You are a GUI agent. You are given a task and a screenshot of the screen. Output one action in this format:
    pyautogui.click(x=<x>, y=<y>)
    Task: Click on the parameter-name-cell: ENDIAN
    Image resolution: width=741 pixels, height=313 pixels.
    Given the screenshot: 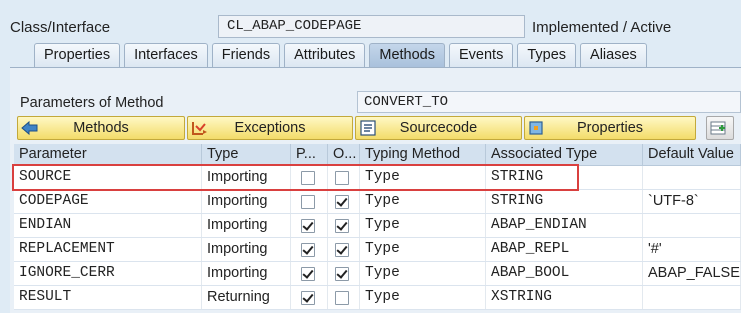 What is the action you would take?
    pyautogui.click(x=108, y=225)
    